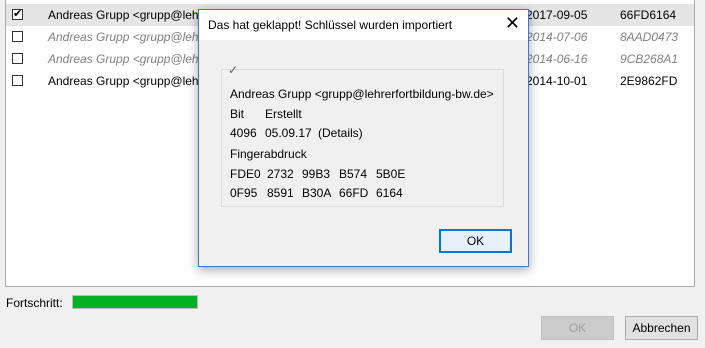 This screenshot has height=348, width=705. What do you see at coordinates (233, 70) in the screenshot?
I see `checkmark-icon: ✓` at bounding box center [233, 70].